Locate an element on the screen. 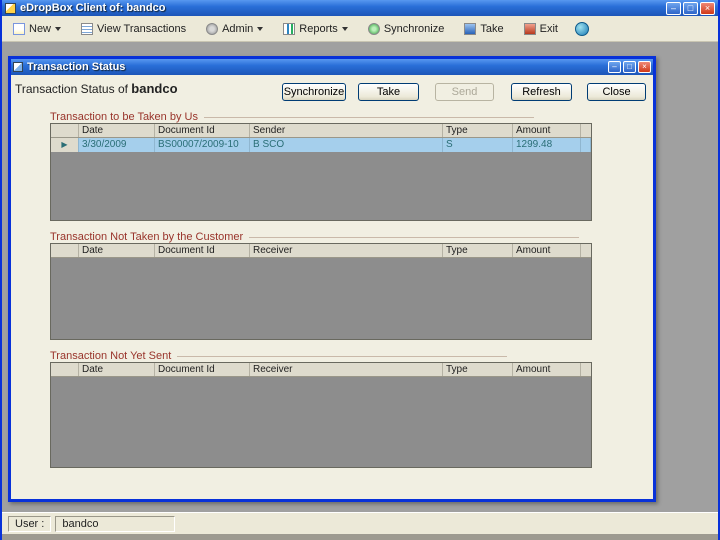 The height and width of the screenshot is (540, 720). section-title-not-taken-by-customer: Transaction Not Taken by the Customer is located at coordinates (314, 237).